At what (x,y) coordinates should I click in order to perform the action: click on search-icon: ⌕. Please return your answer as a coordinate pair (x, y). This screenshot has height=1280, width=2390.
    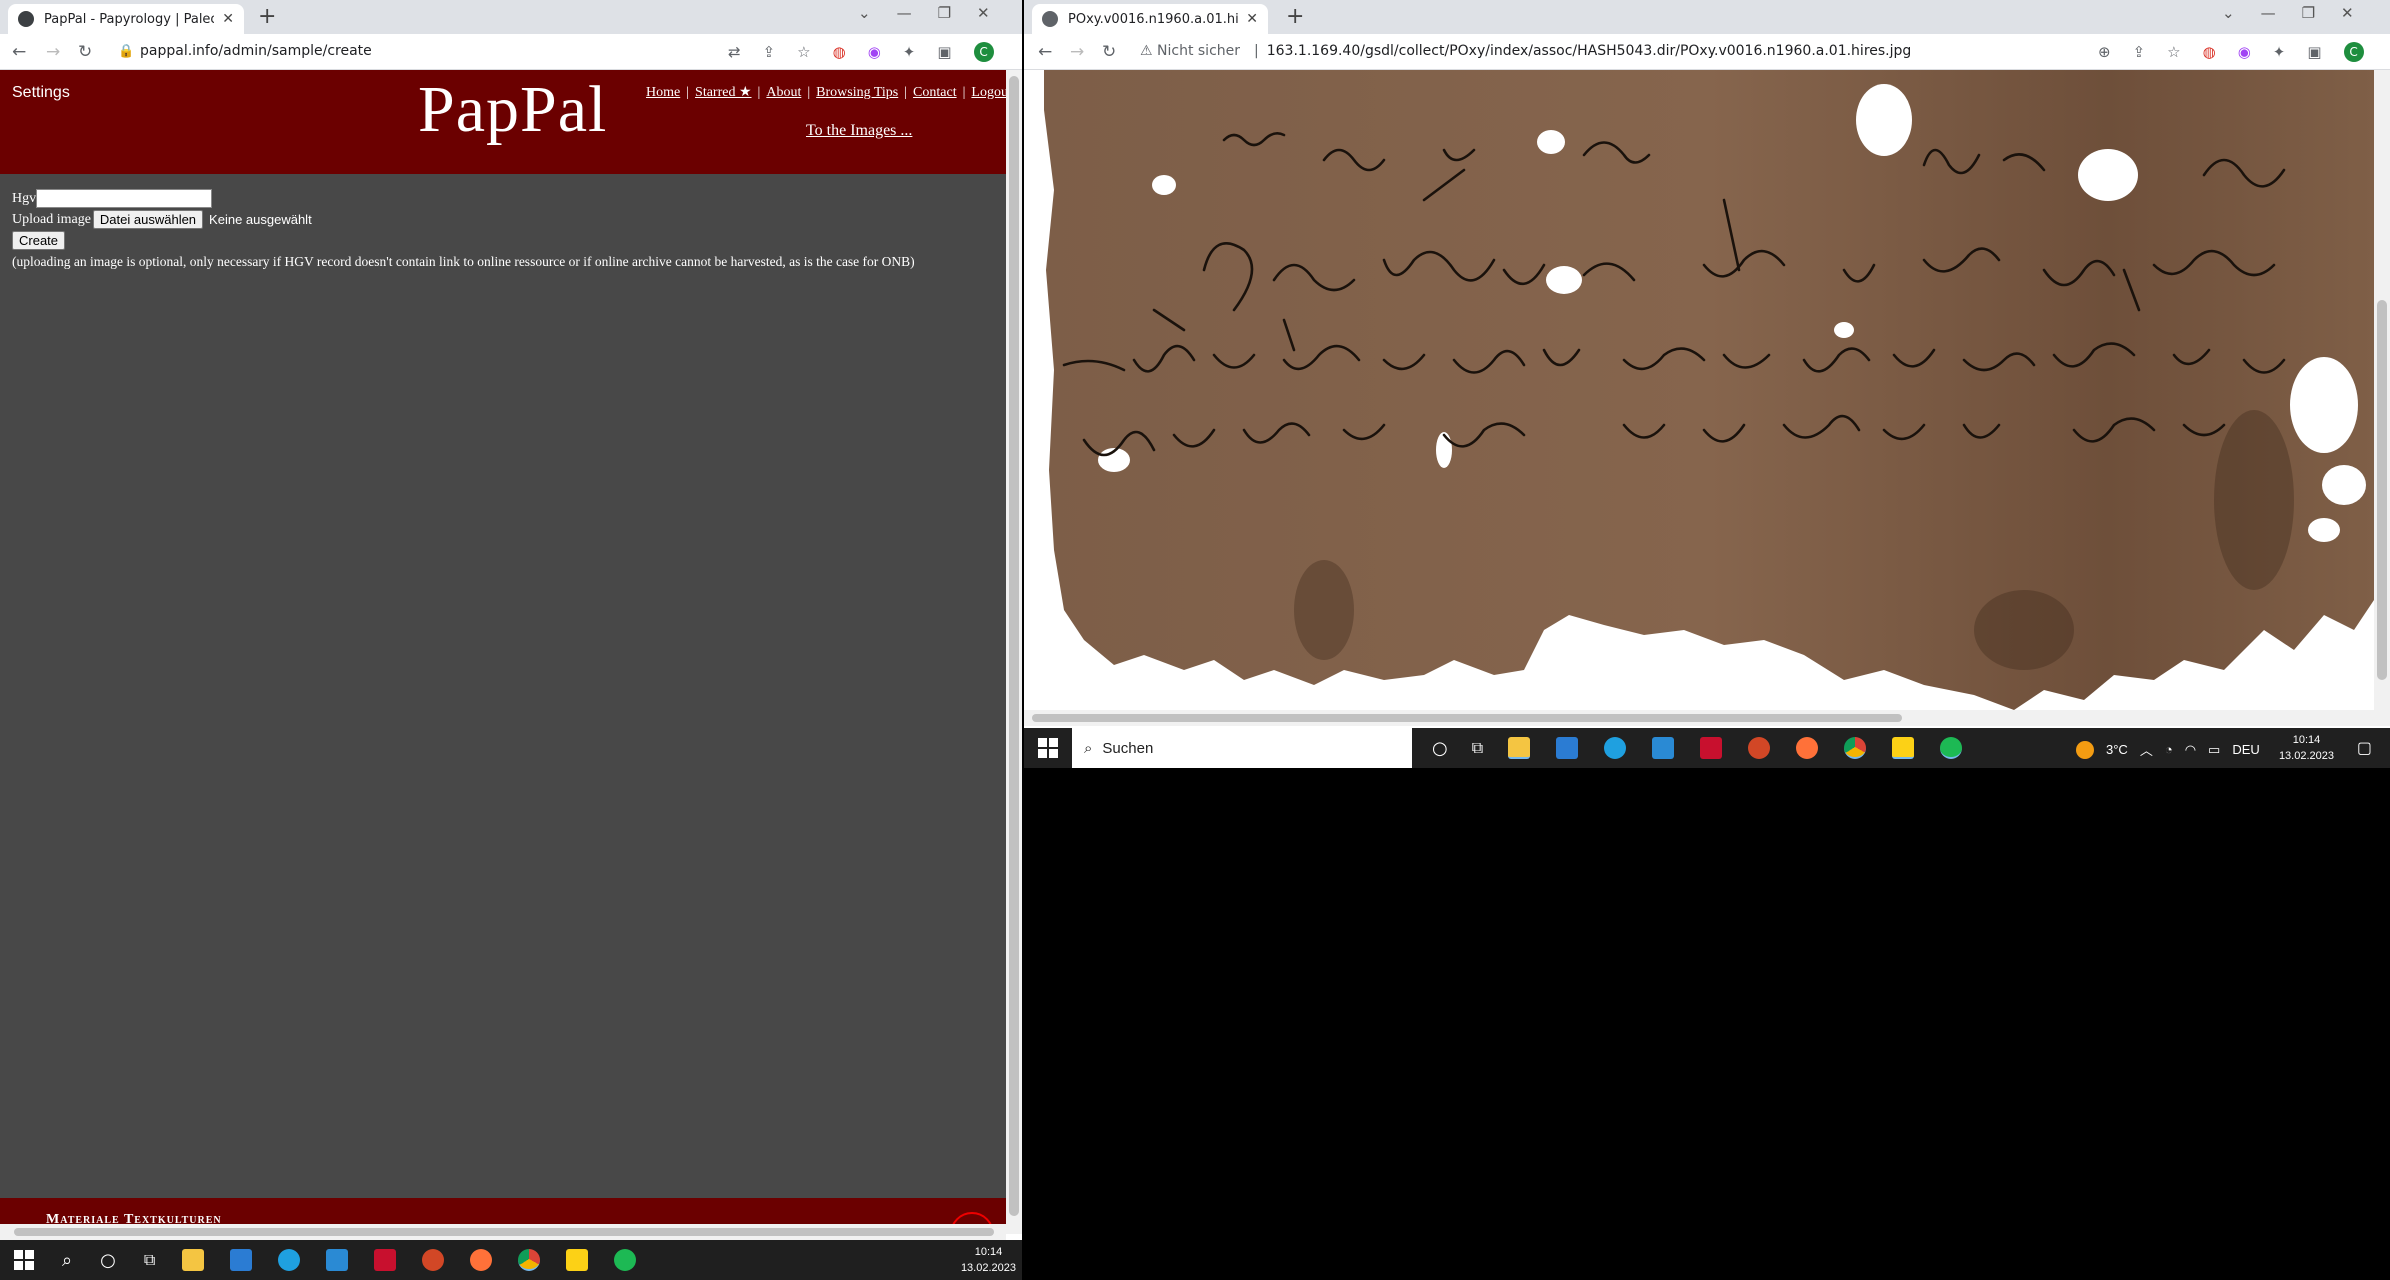
    Looking at the image, I should click on (67, 1260).